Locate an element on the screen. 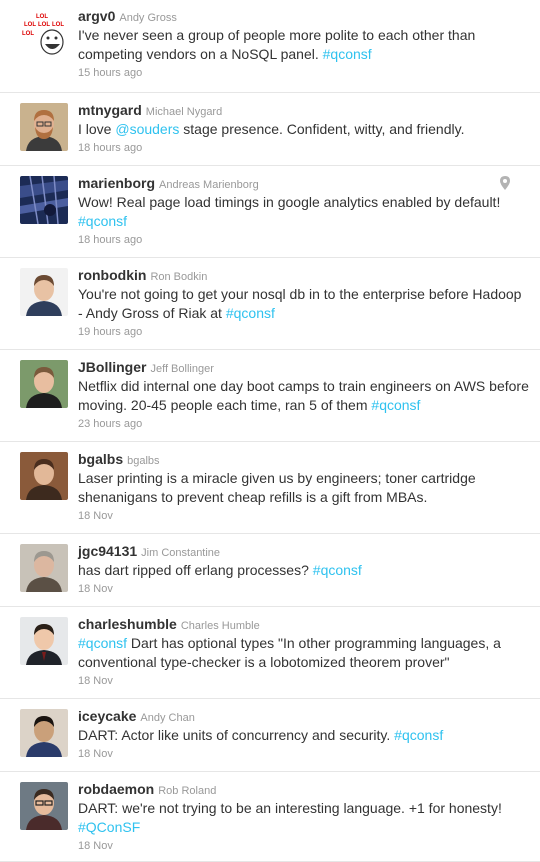 This screenshot has width=540, height=862. tweet-header: marienborg Andreas Marienborg is located at coordinates (304, 183).